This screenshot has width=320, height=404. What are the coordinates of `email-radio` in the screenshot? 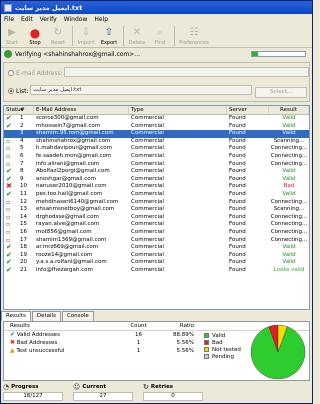 It's located at (11, 73).